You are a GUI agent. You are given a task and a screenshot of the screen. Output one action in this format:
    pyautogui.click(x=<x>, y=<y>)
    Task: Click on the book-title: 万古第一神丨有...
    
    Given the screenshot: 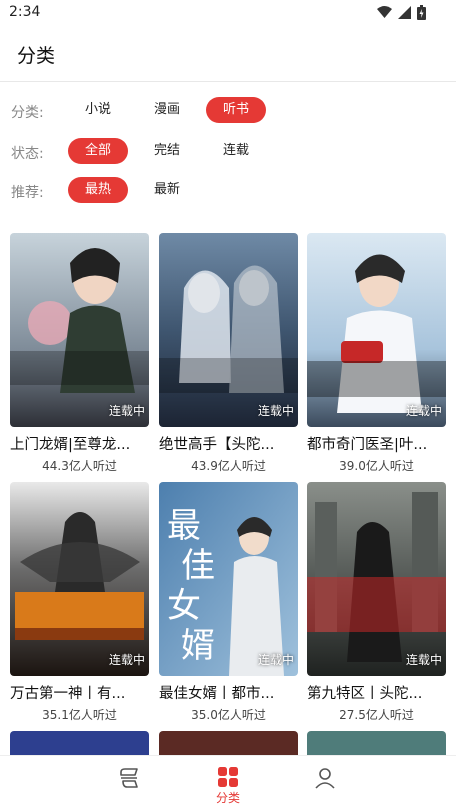 What is the action you would take?
    pyautogui.click(x=79, y=692)
    